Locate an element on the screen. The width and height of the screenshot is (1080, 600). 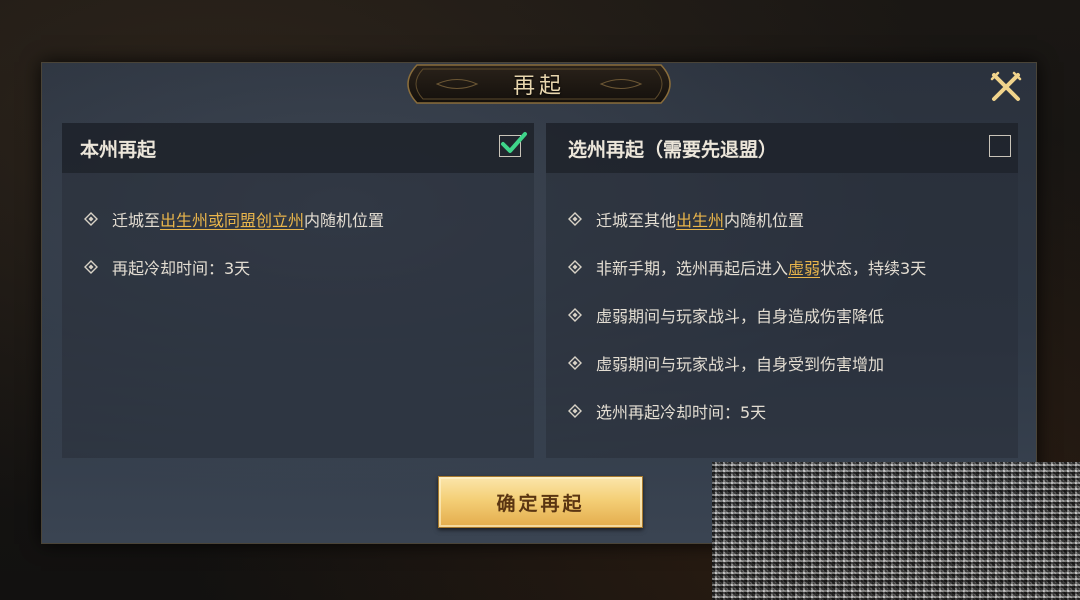
birth-state-link: 出生州或同盟创立州 is located at coordinates (232, 219).